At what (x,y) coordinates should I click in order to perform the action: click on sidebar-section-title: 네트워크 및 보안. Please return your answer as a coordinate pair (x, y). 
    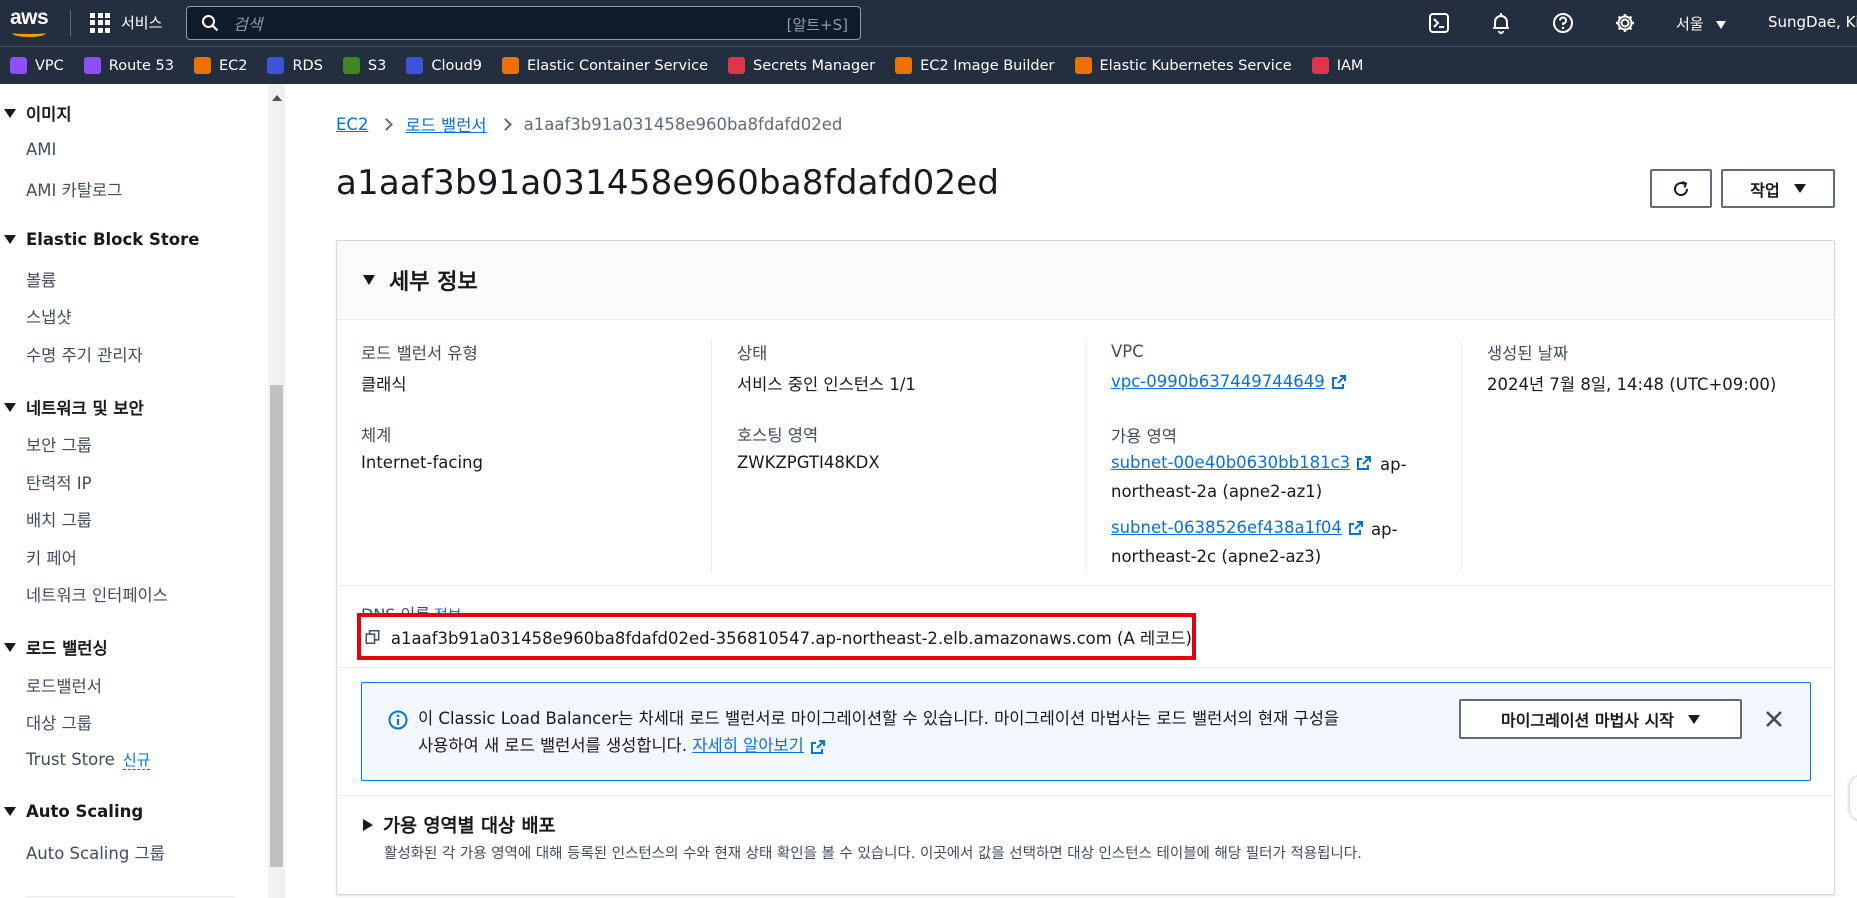
    Looking at the image, I should click on (85, 408).